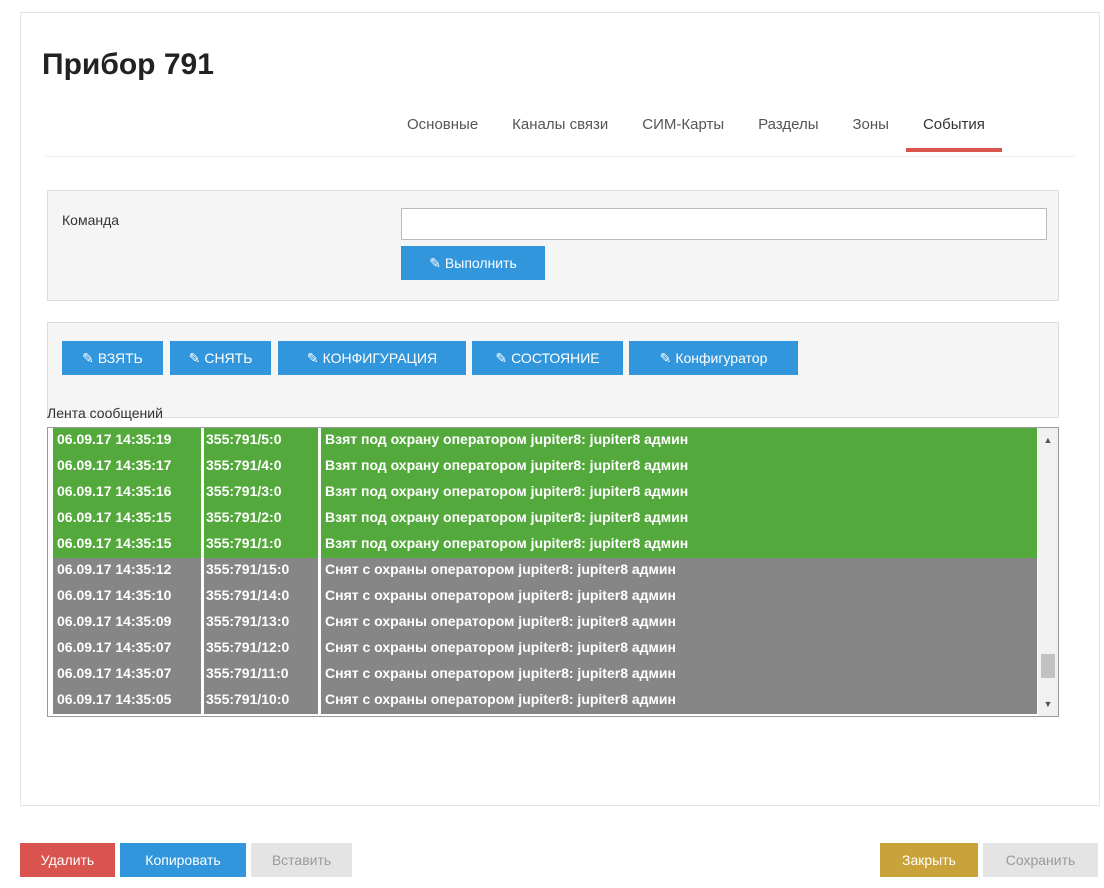 The width and height of the screenshot is (1104, 888). Describe the element at coordinates (1048, 704) in the screenshot. I see `scroll-down-arrow-icon: ▼` at that location.